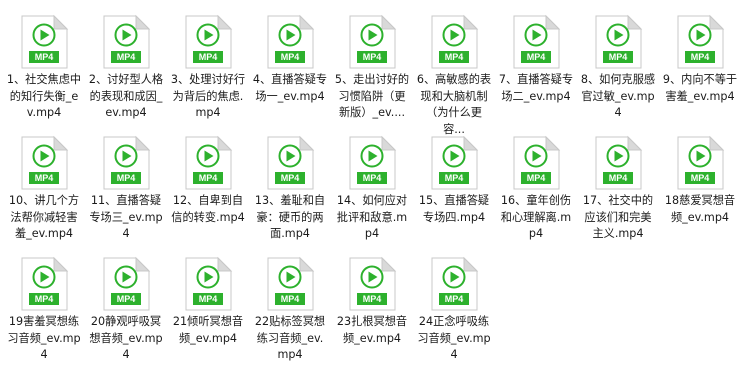  I want to click on file-name: 18慈爱冥想音频_ev.mp4, so click(700, 209).